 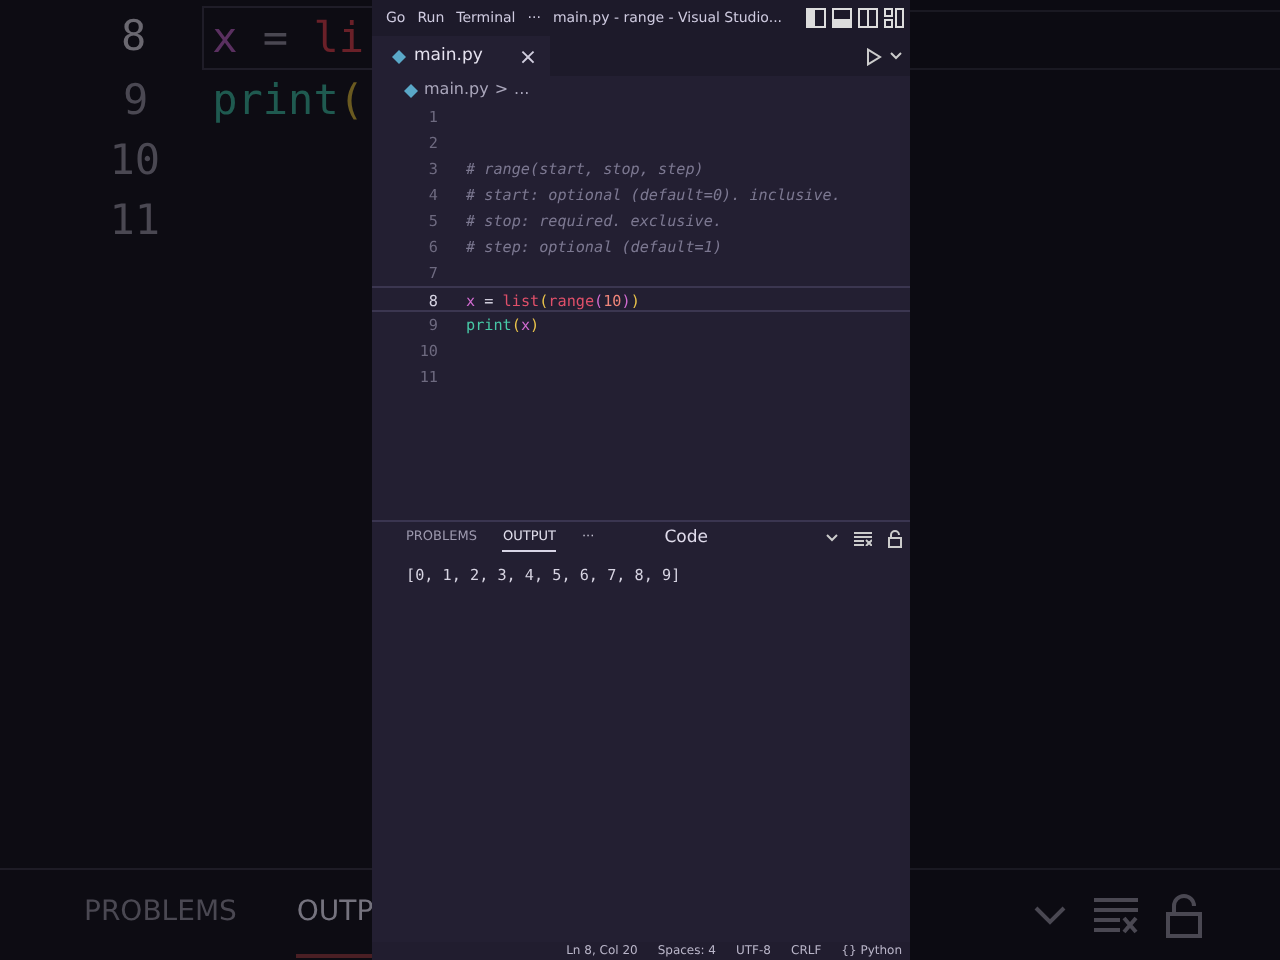 What do you see at coordinates (514, 56) in the screenshot?
I see `close-tab-button: ×` at bounding box center [514, 56].